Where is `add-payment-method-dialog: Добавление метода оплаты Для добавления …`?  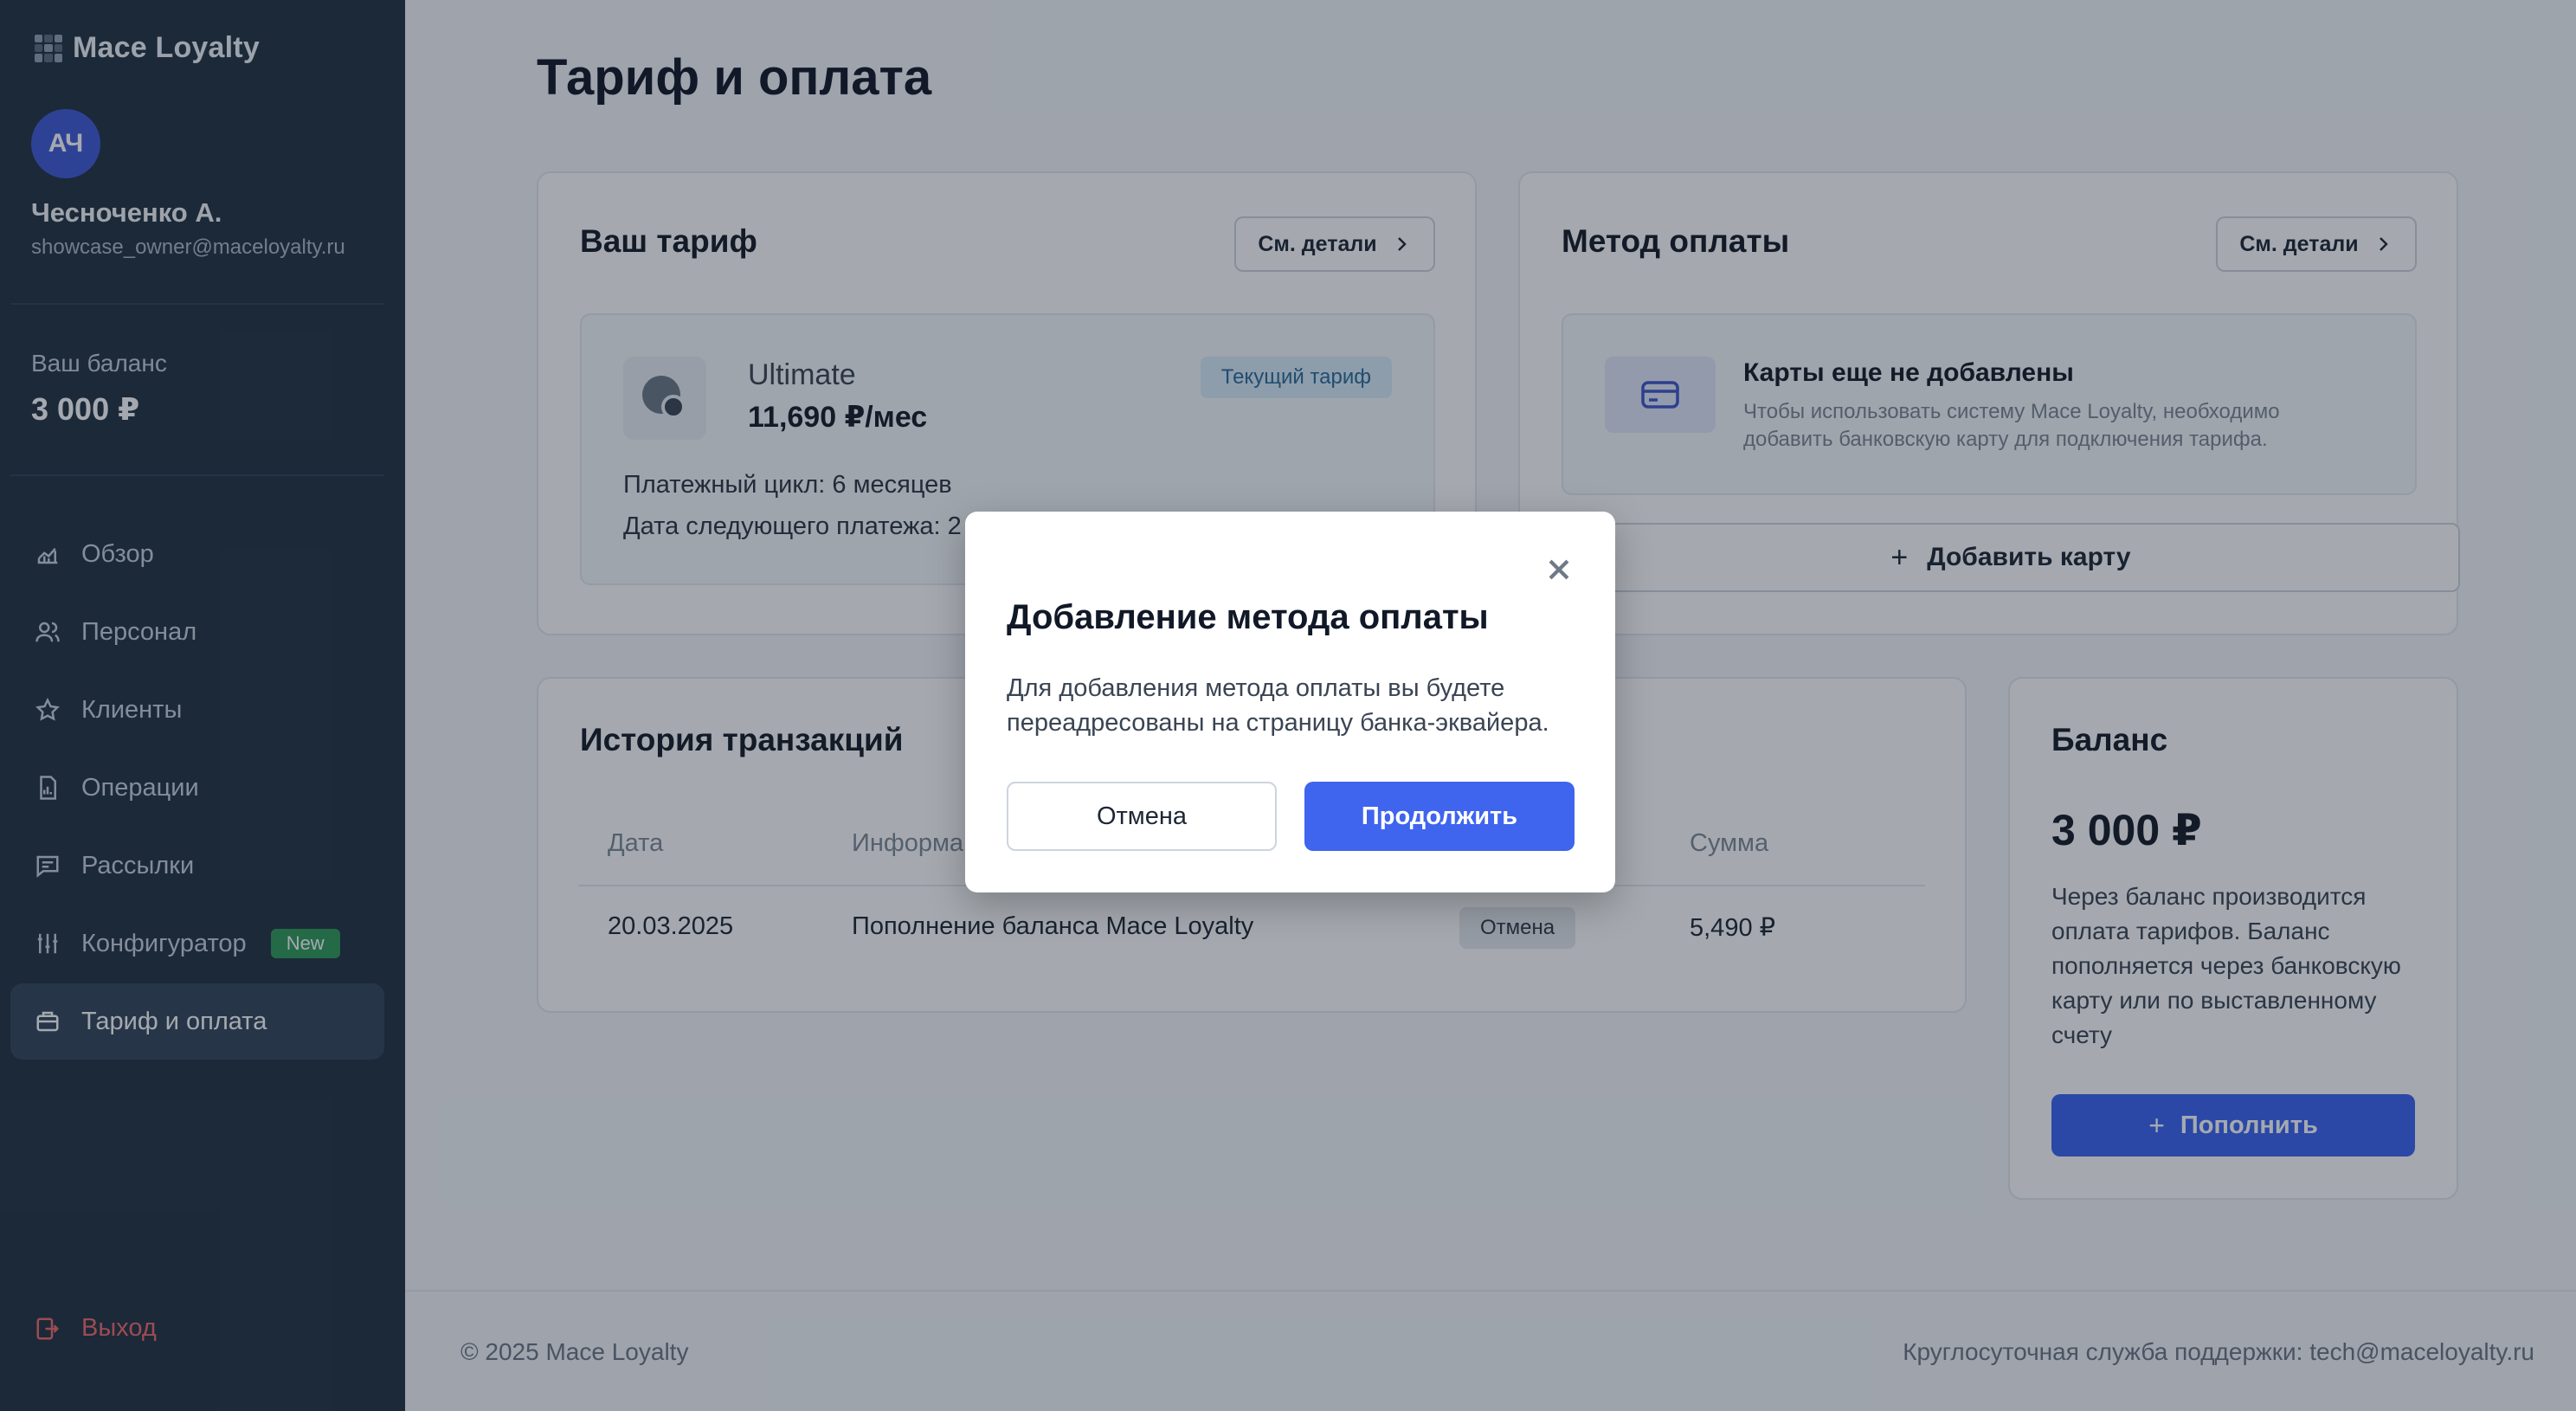 add-payment-method-dialog: Добавление метода оплаты Для добавления … is located at coordinates (1290, 702).